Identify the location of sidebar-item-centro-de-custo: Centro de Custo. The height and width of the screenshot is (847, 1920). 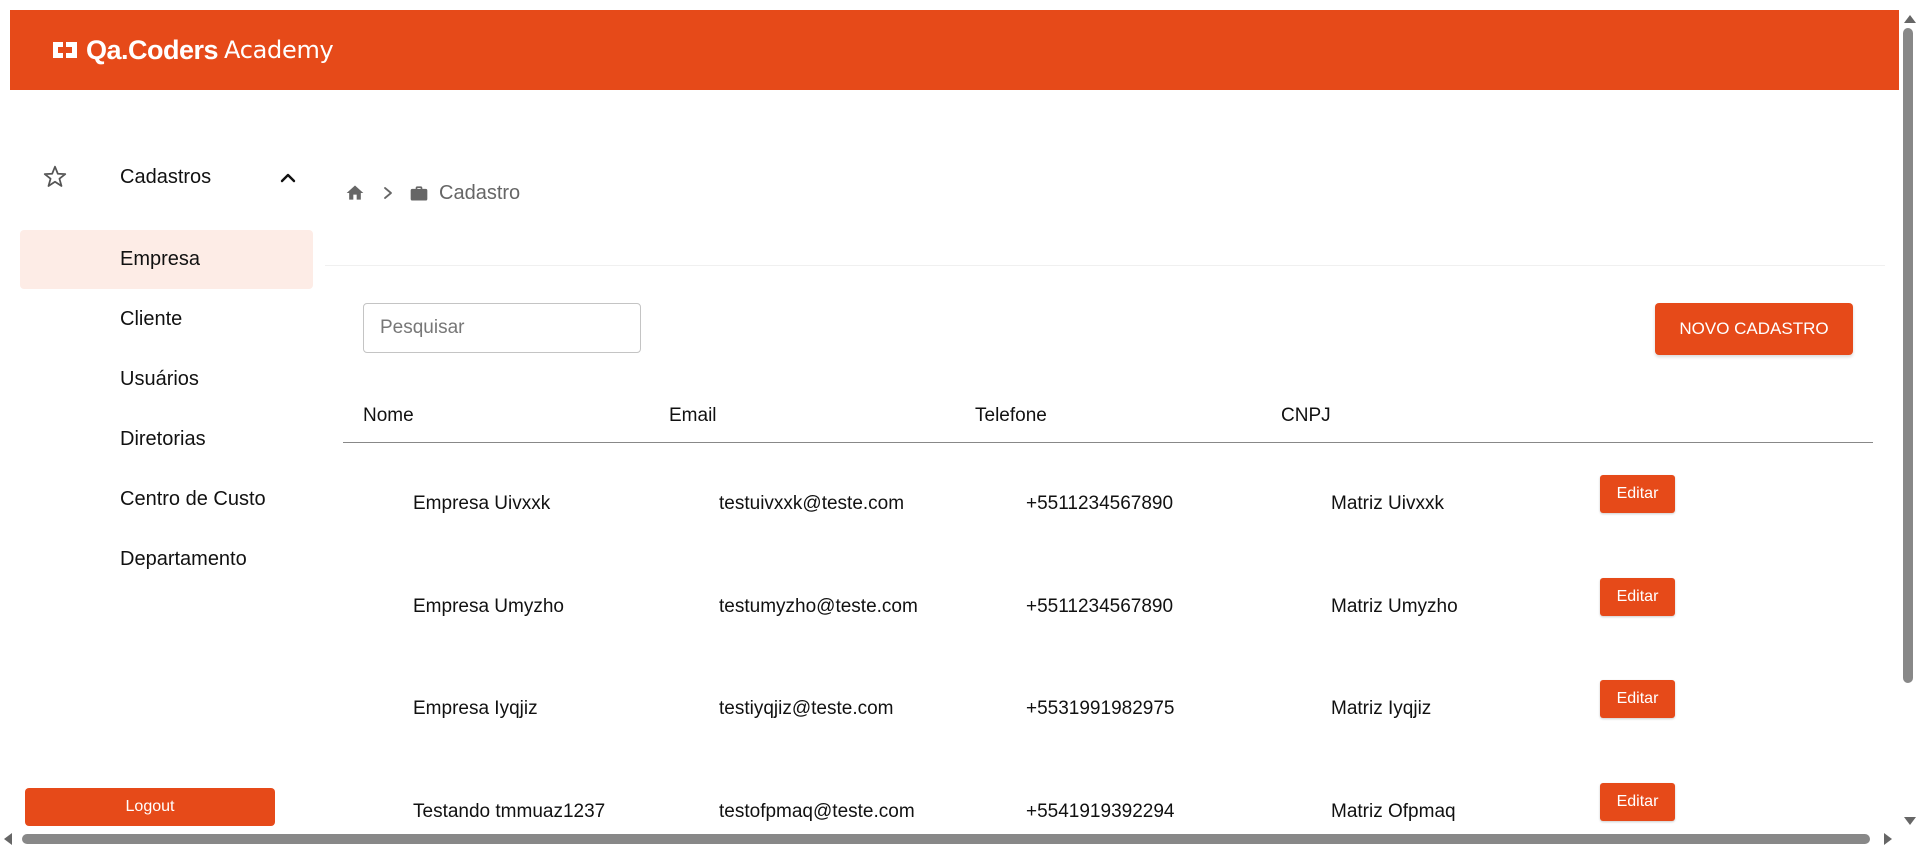
(166, 499).